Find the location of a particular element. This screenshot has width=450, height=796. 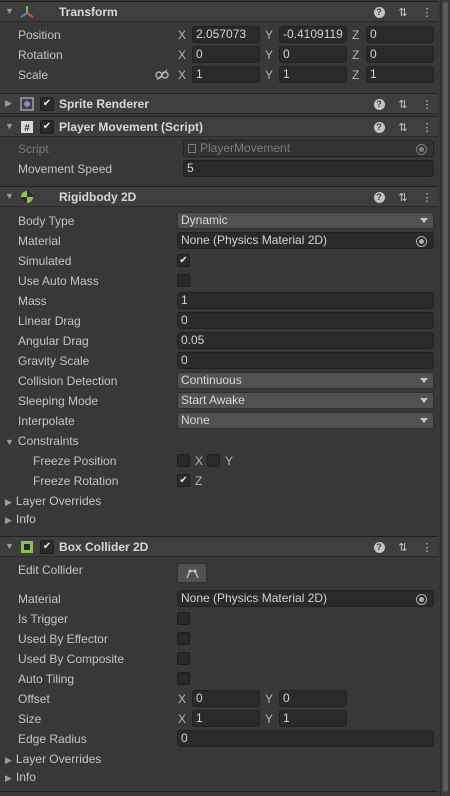

edge-radius-field: 0 is located at coordinates (305, 738).